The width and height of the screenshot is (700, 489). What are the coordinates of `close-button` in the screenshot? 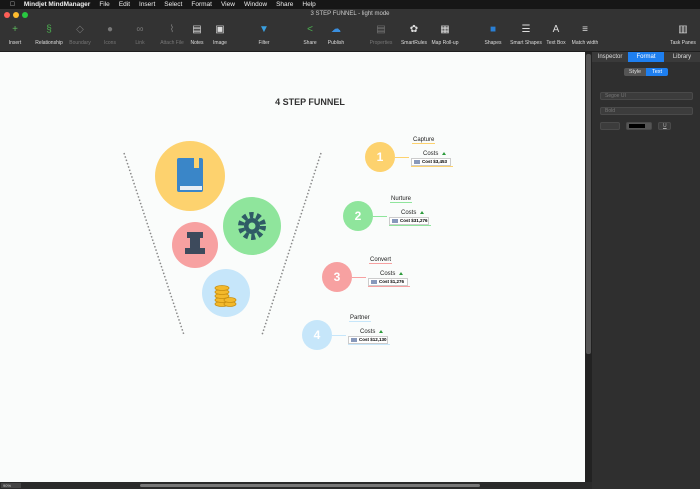 It's located at (7, 15).